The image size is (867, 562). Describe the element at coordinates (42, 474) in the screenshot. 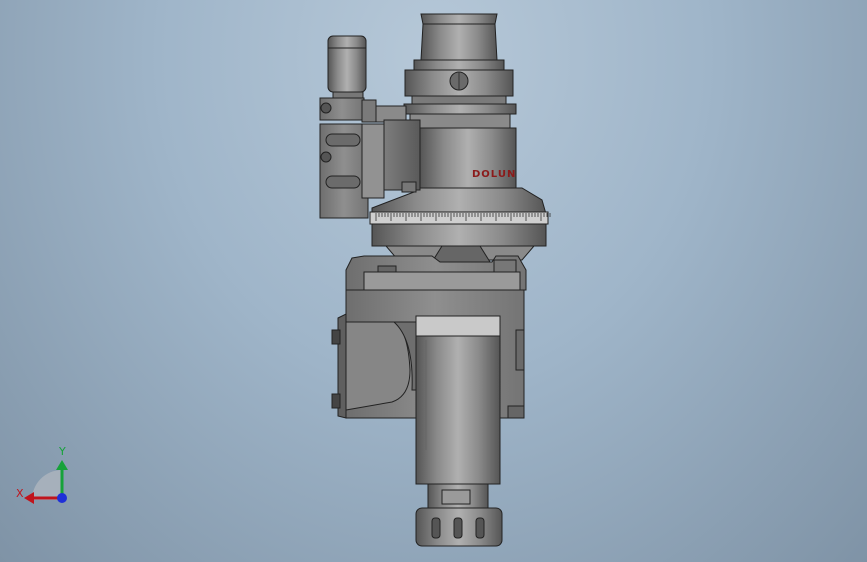

I see `orientation-triad: X Y` at that location.